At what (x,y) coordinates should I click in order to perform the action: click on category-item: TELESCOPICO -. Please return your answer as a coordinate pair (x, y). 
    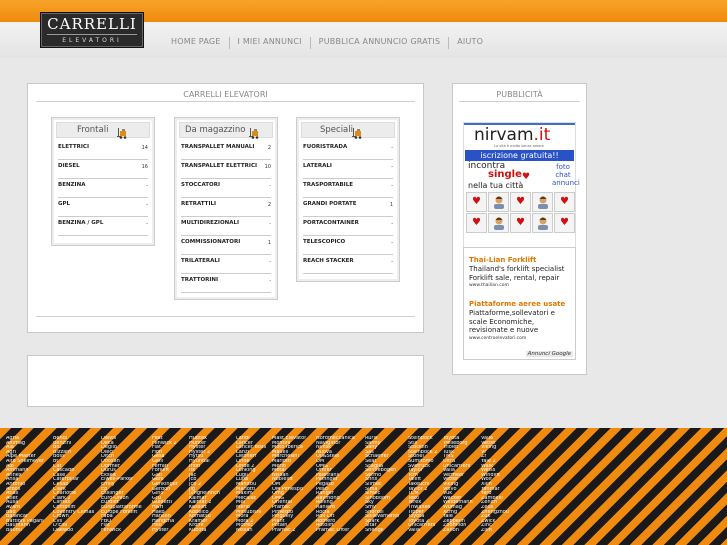
    Looking at the image, I should click on (348, 245).